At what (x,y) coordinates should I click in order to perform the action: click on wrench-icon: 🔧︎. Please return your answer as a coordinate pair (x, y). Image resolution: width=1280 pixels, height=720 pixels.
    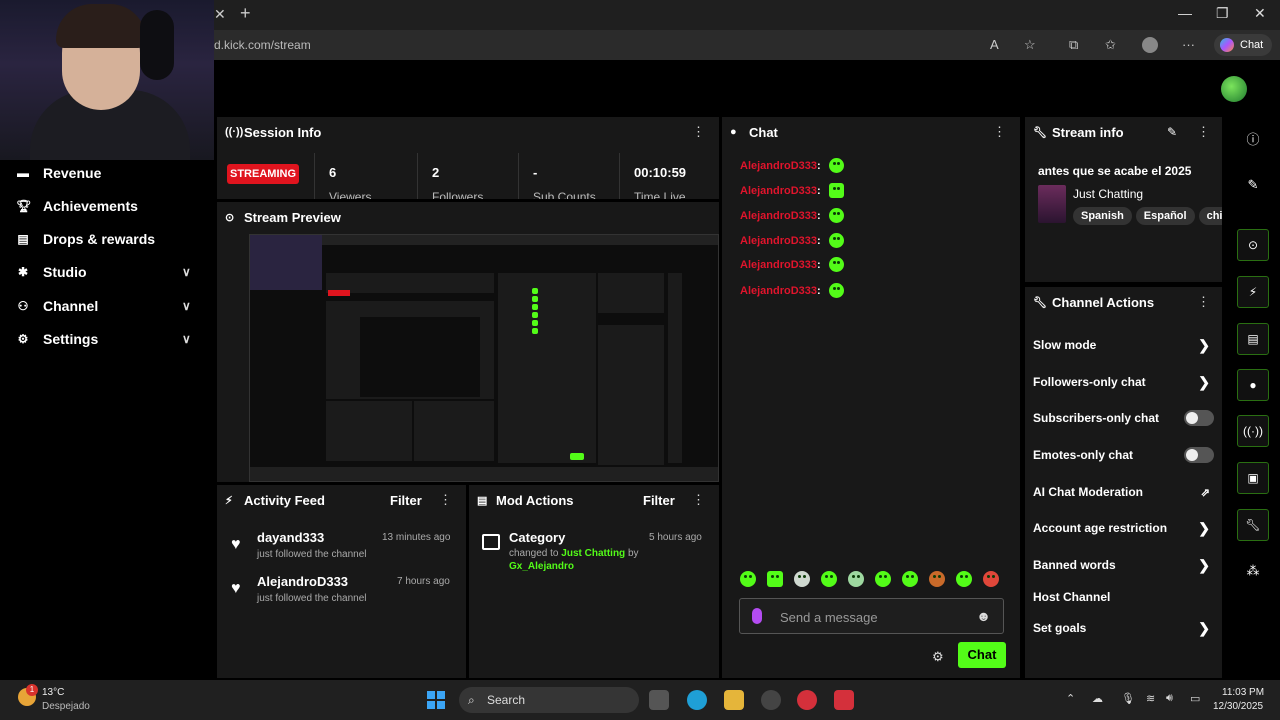
    Looking at the image, I should click on (1253, 525).